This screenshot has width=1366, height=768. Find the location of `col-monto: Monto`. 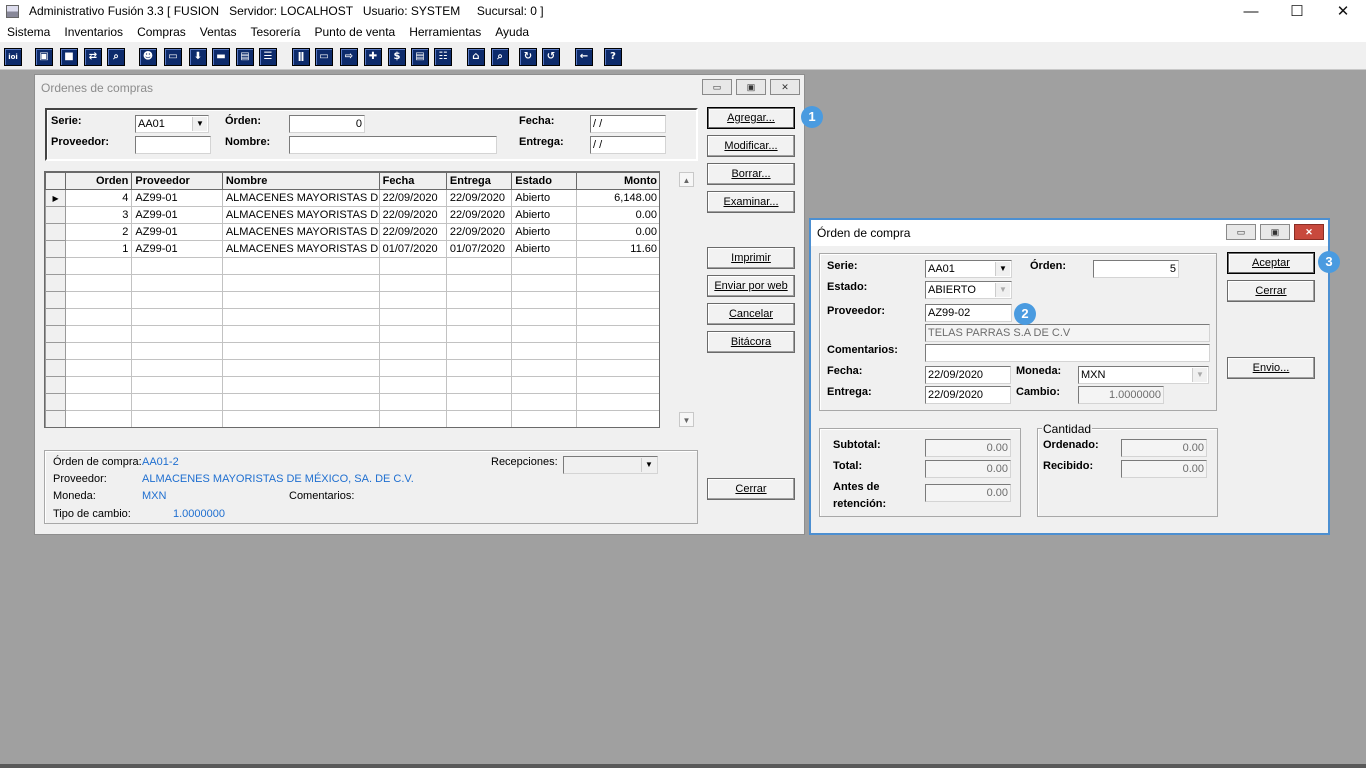

col-monto: Monto is located at coordinates (617, 181).